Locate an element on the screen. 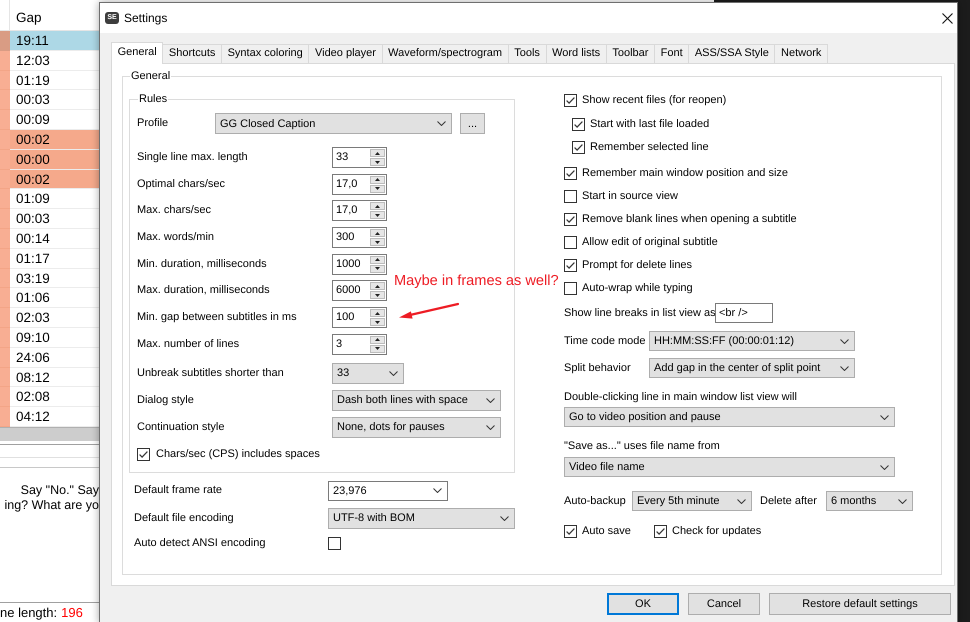 The height and width of the screenshot is (622, 970). table-cell: 19:11 is located at coordinates (54, 41).